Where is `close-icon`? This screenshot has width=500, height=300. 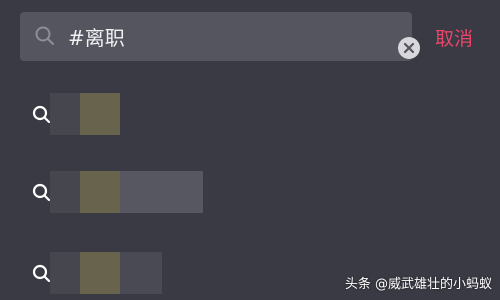
close-icon is located at coordinates (409, 48).